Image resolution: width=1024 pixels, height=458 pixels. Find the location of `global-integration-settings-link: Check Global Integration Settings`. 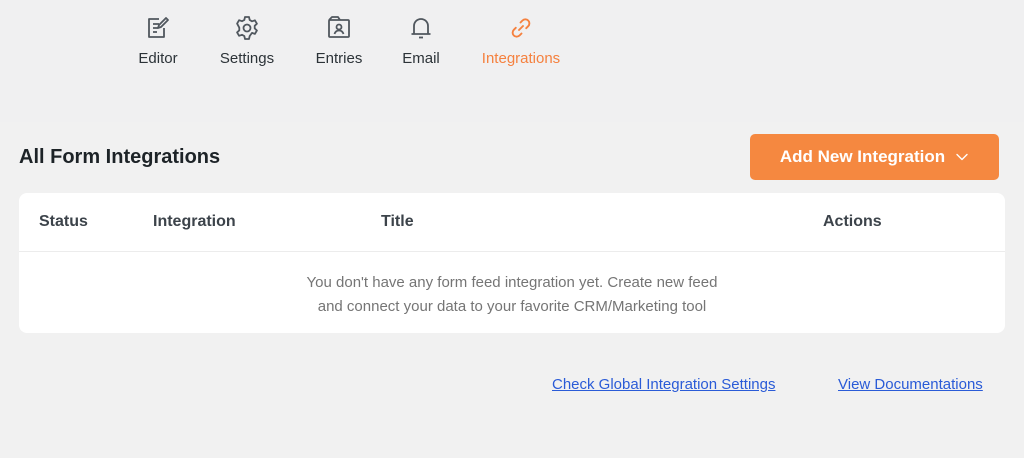

global-integration-settings-link: Check Global Integration Settings is located at coordinates (663, 384).